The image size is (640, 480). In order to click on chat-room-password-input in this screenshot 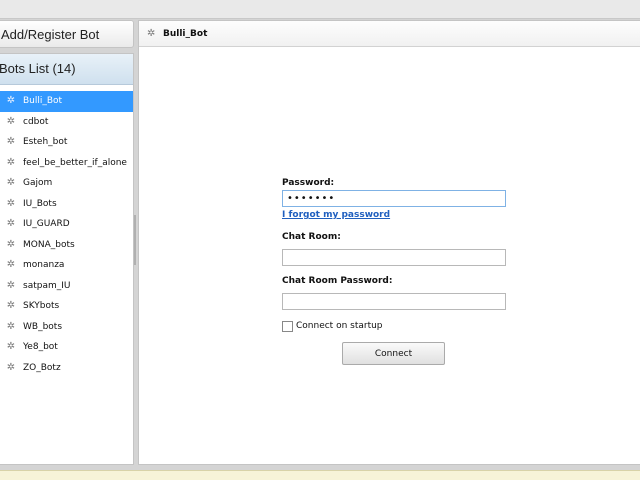, I will do `click(394, 301)`.